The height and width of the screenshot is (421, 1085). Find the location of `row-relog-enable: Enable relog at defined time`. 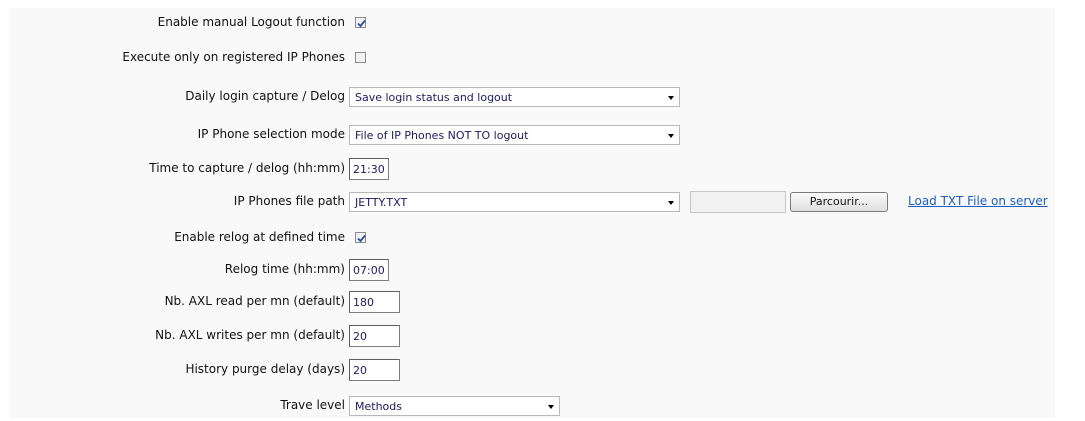

row-relog-enable: Enable relog at defined time is located at coordinates (542, 238).